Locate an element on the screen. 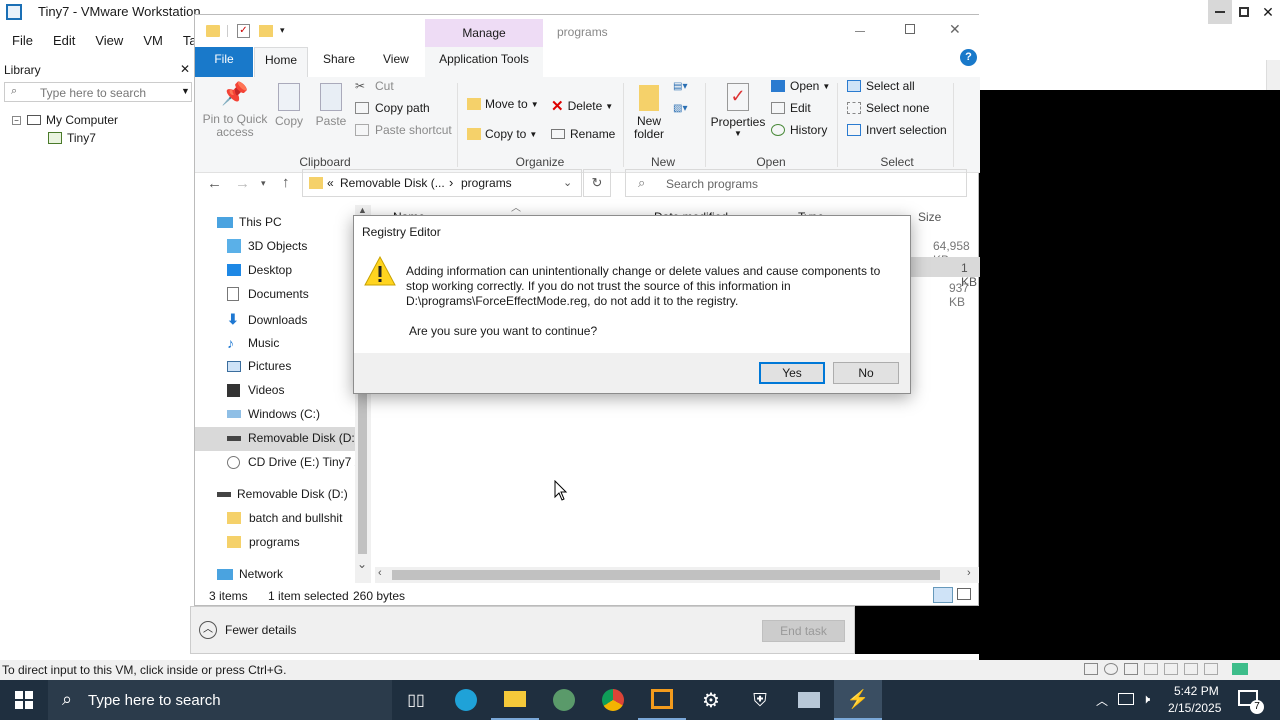  nav-this-pc: This PC is located at coordinates (249, 222).